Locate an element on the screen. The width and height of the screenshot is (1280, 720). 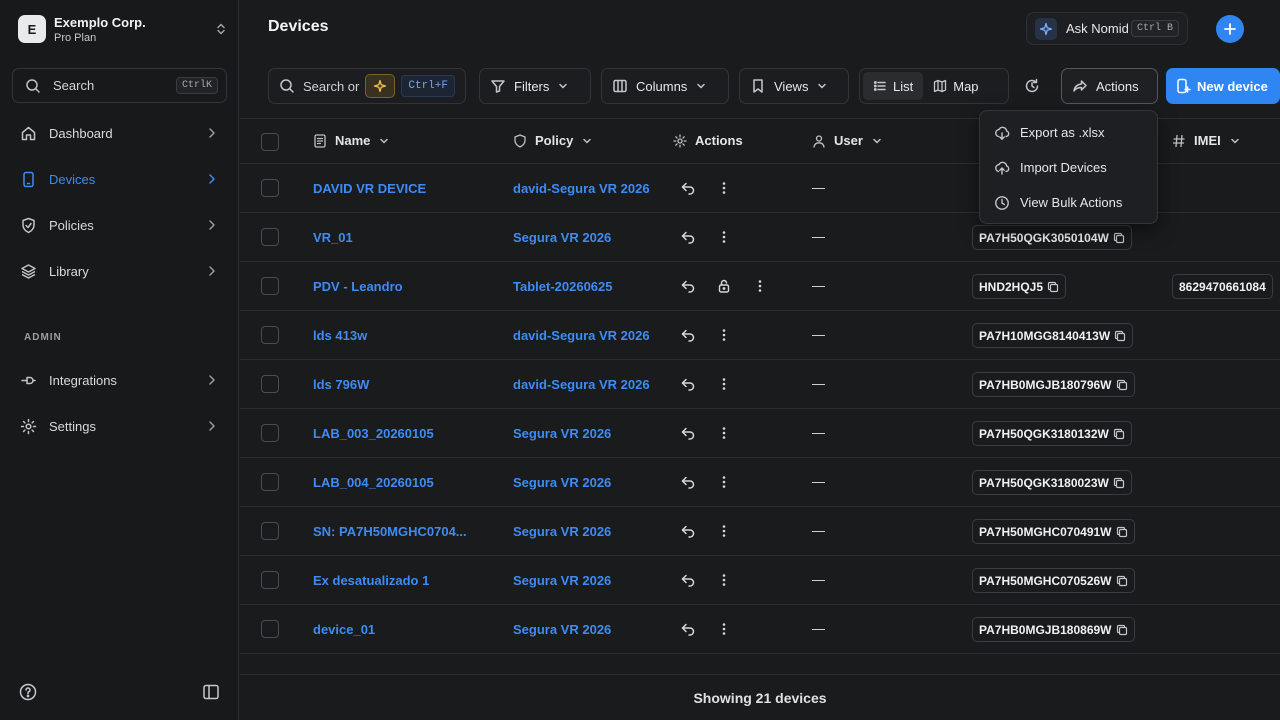
sidebar-search: Search CtrlK is located at coordinates (119, 85).